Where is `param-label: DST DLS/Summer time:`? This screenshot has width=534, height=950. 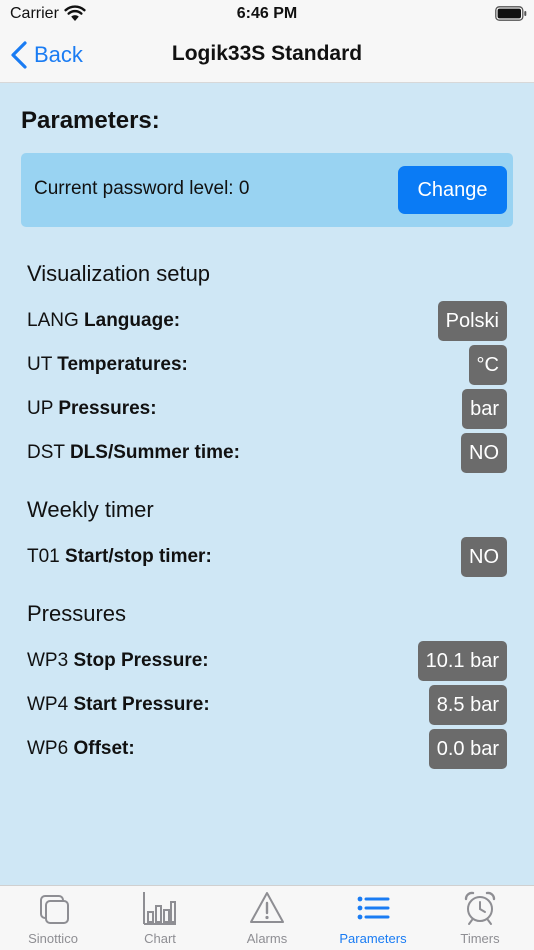 param-label: DST DLS/Summer time: is located at coordinates (133, 453).